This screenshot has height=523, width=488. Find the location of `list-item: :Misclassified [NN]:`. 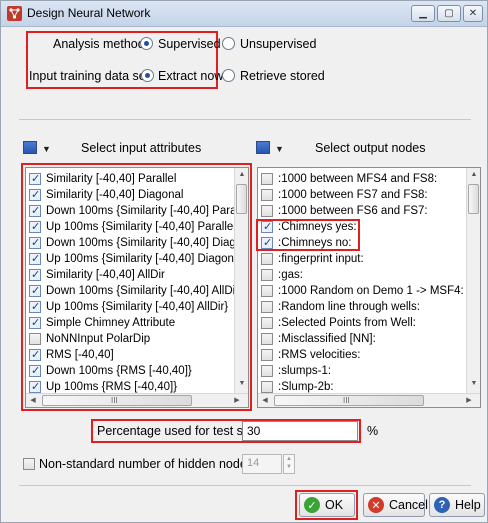

list-item: :Misclassified [NN]: is located at coordinates (317, 339).